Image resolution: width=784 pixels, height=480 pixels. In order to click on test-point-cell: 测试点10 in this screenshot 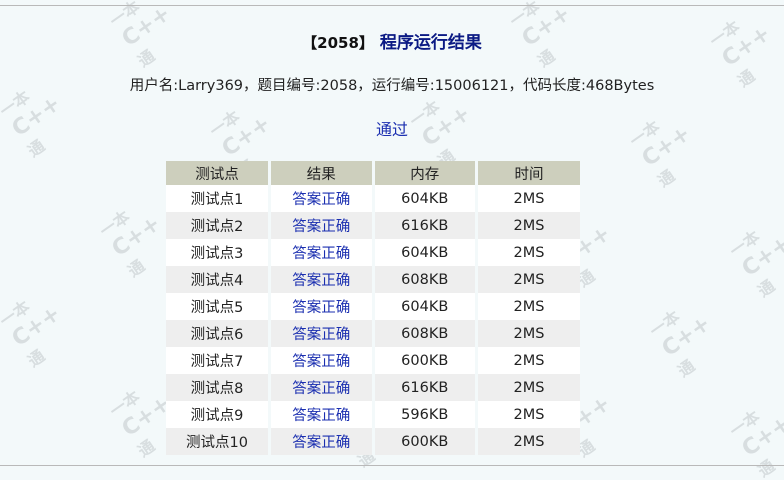, I will do `click(218, 441)`.